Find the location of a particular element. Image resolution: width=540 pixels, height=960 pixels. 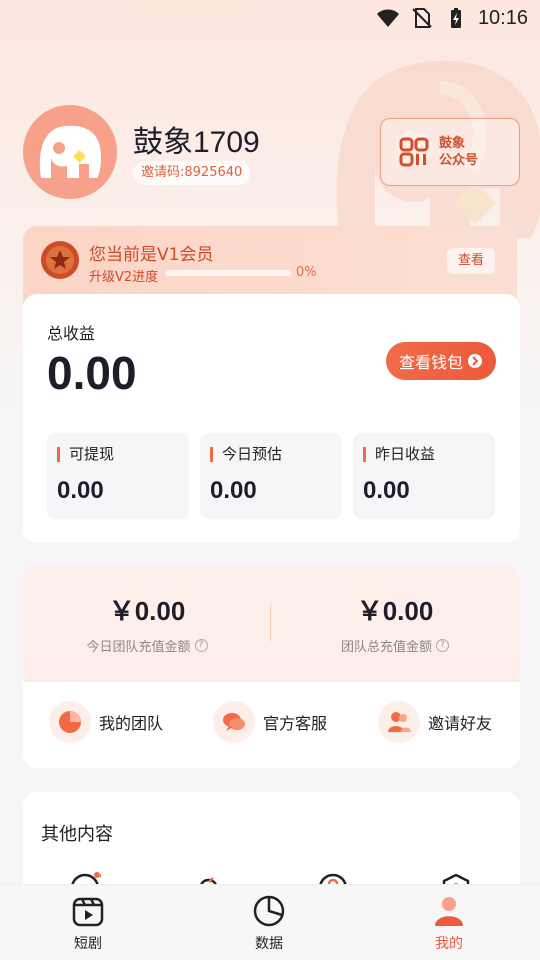

view-wallet-button: 查看钱包 is located at coordinates (441, 361).